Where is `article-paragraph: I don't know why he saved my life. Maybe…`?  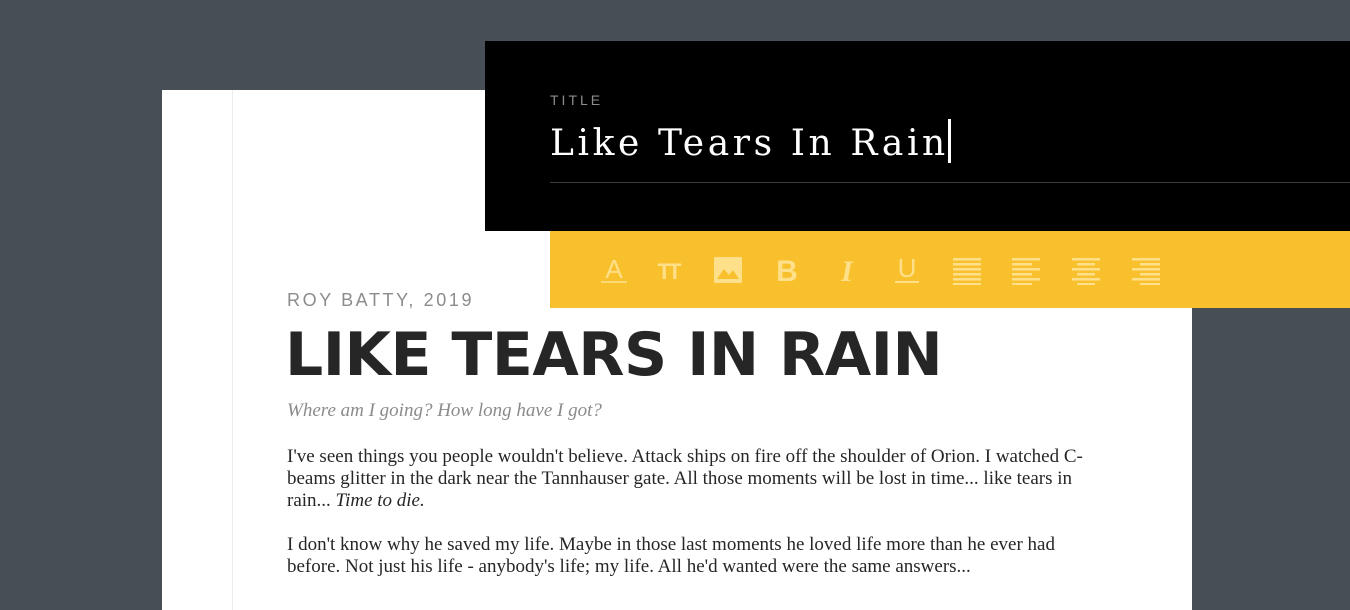
article-paragraph: I don't know why he saved my life. Maybe… is located at coordinates (687, 556).